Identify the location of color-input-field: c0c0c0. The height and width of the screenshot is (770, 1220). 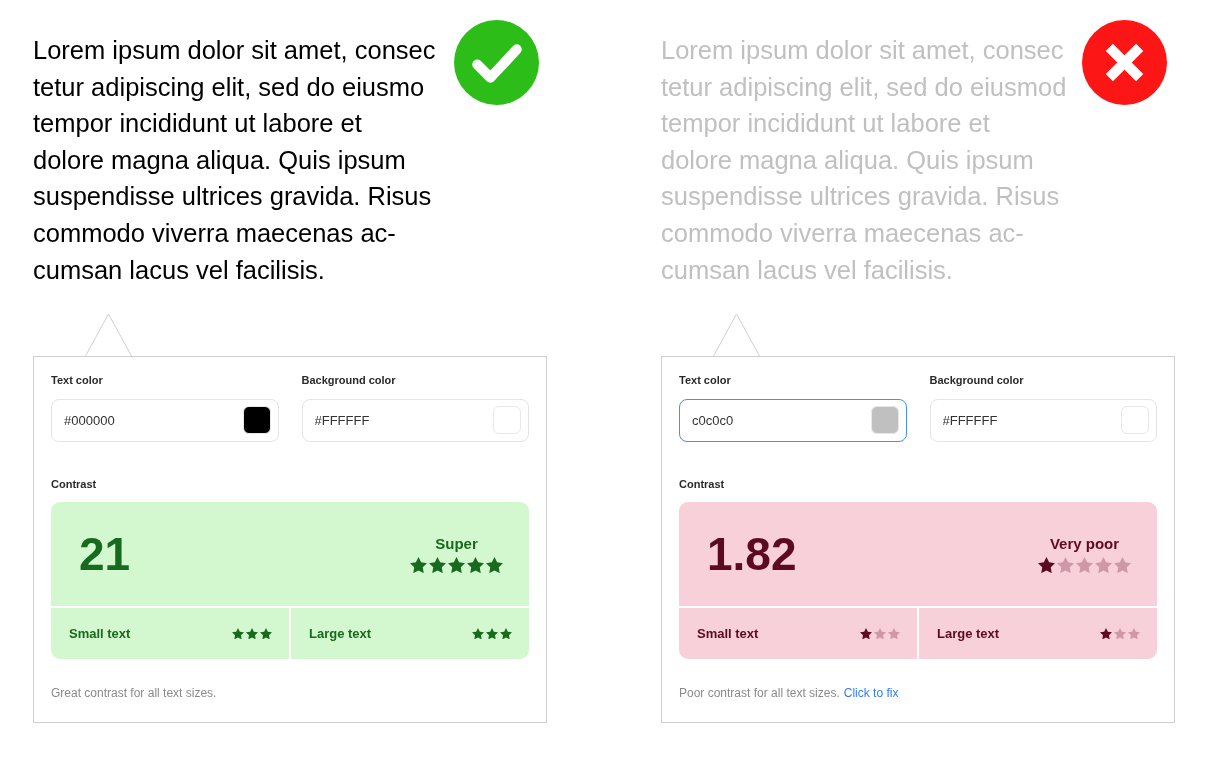
(793, 421).